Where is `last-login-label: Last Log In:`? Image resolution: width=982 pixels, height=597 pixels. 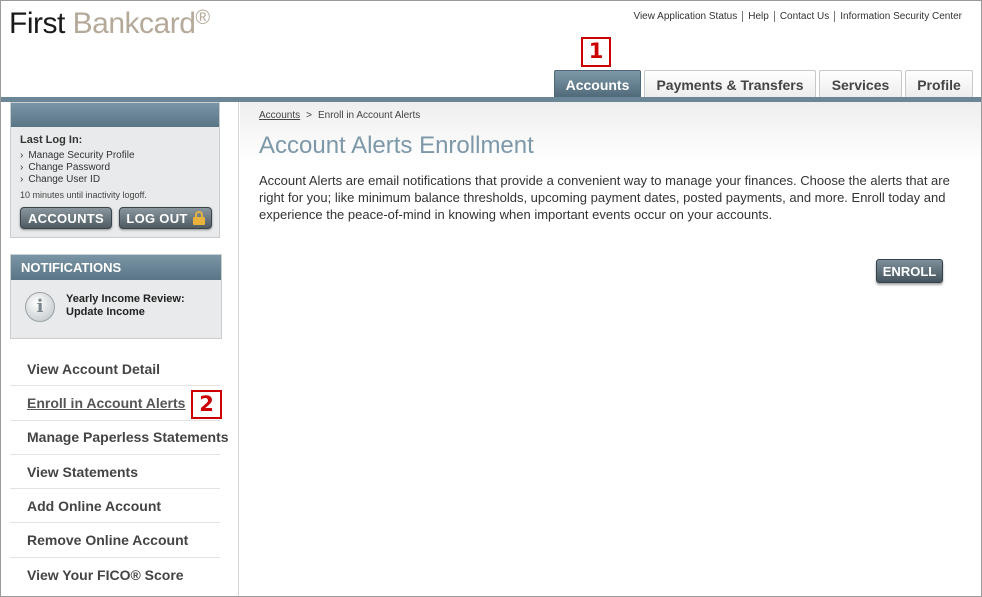
last-login-label: Last Log In: is located at coordinates (51, 140).